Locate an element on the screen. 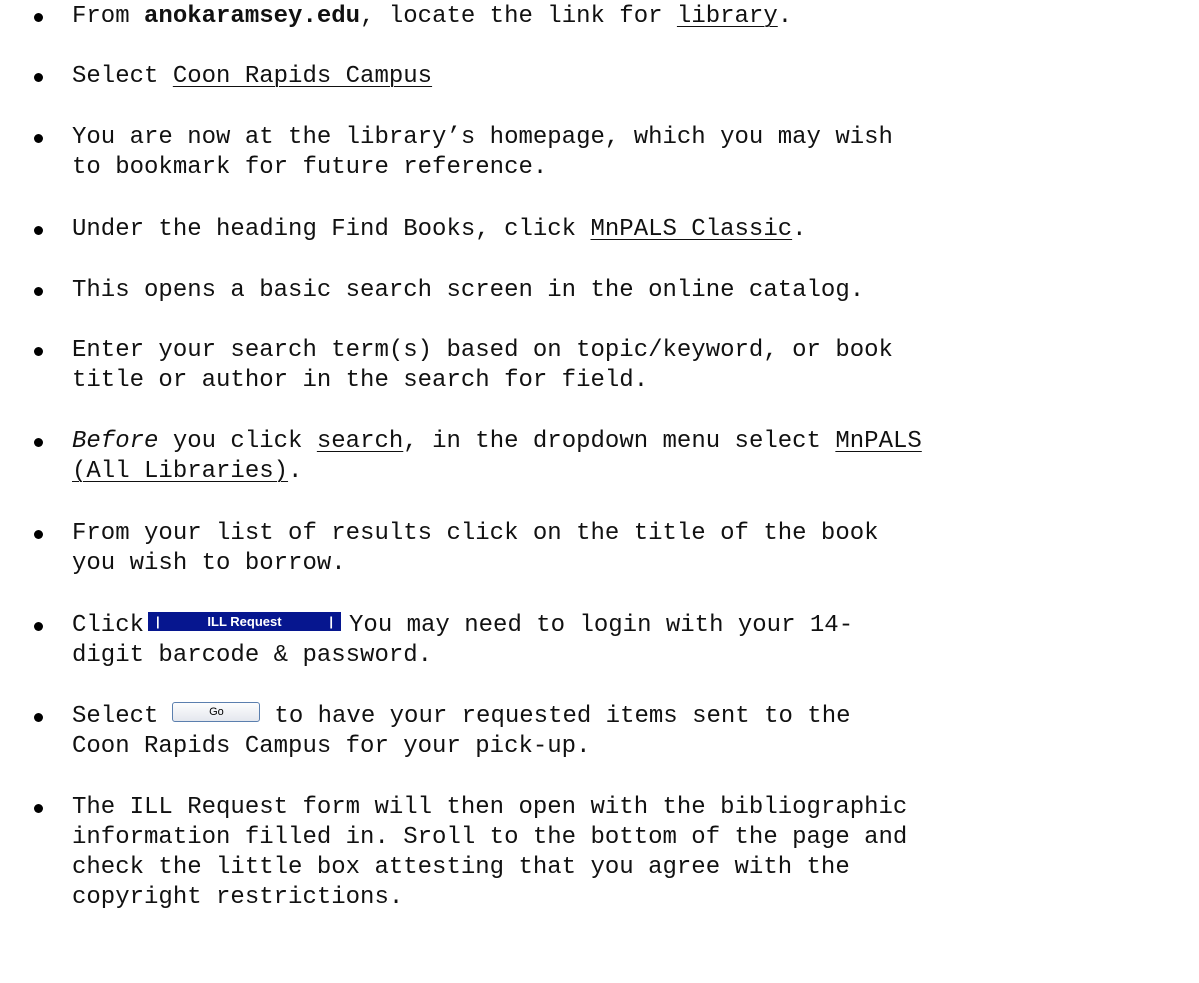  library-link: library is located at coordinates (727, 16).